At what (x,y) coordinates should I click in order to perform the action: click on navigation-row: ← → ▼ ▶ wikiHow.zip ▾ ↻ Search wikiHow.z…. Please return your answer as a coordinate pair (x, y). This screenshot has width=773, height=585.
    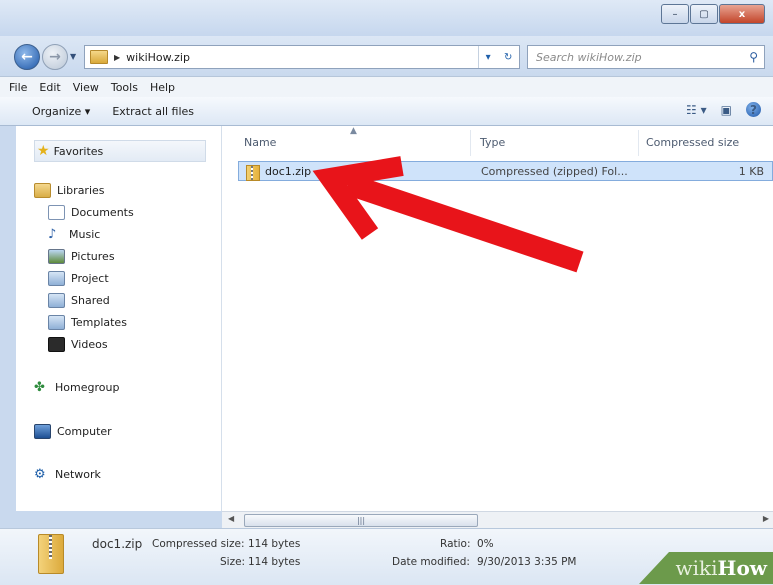
    Looking at the image, I should click on (386, 56).